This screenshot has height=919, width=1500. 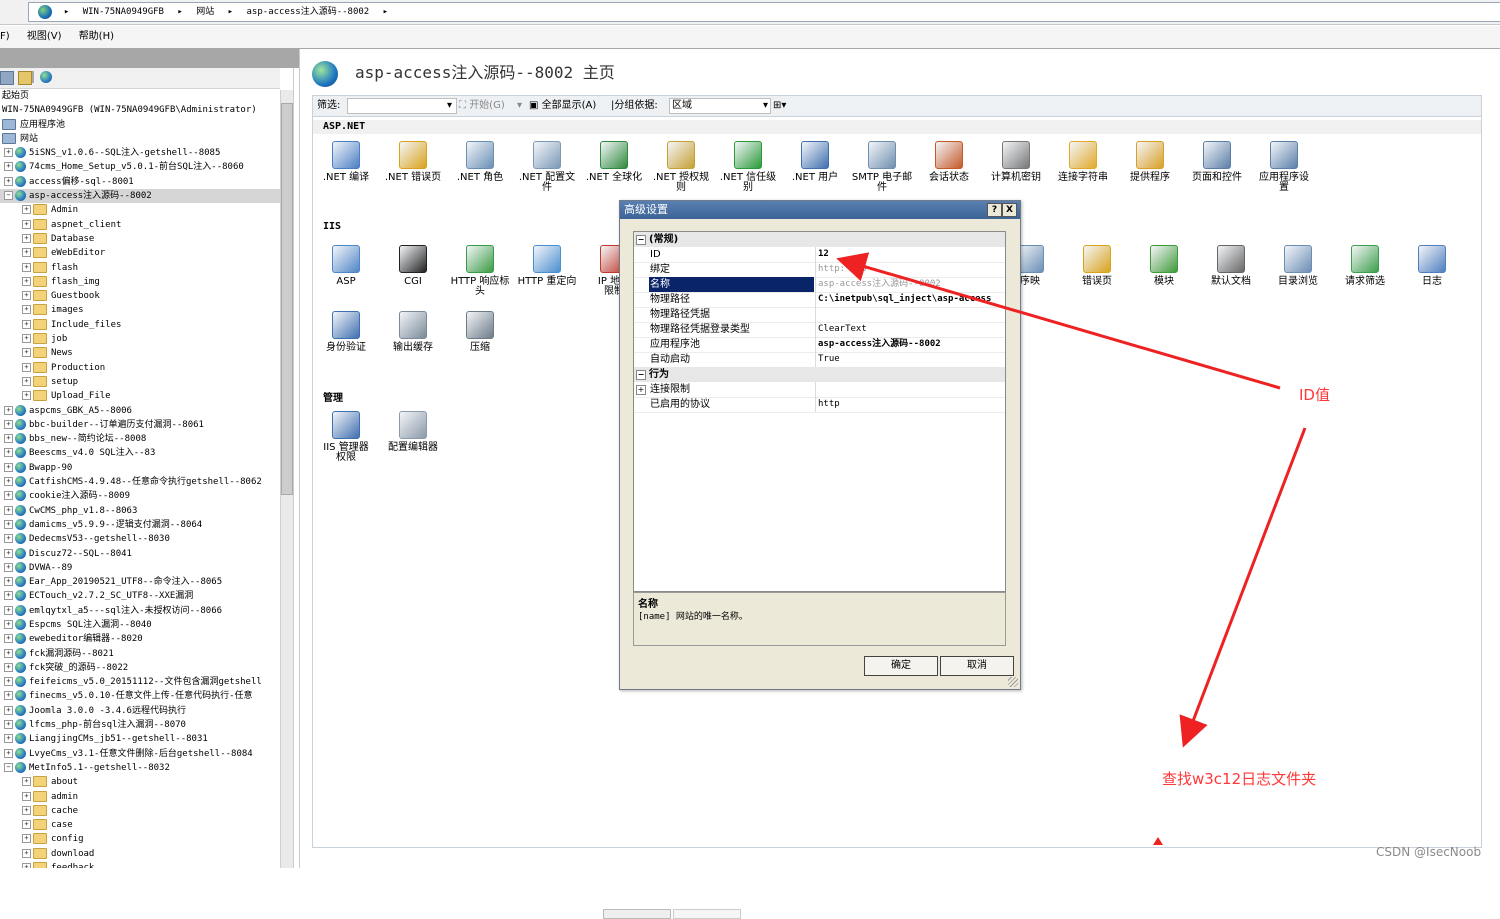 What do you see at coordinates (1158, 841) in the screenshot?
I see `annotation-arrow-tip` at bounding box center [1158, 841].